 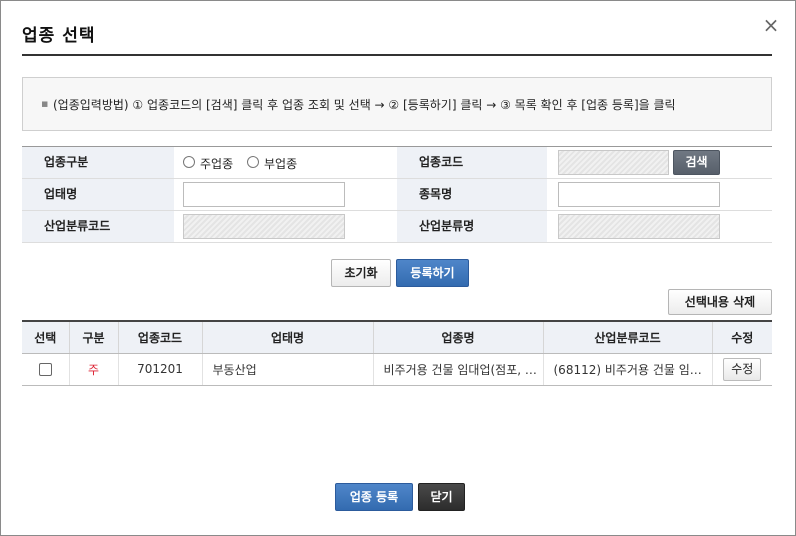 I want to click on item-name-input, so click(x=639, y=194).